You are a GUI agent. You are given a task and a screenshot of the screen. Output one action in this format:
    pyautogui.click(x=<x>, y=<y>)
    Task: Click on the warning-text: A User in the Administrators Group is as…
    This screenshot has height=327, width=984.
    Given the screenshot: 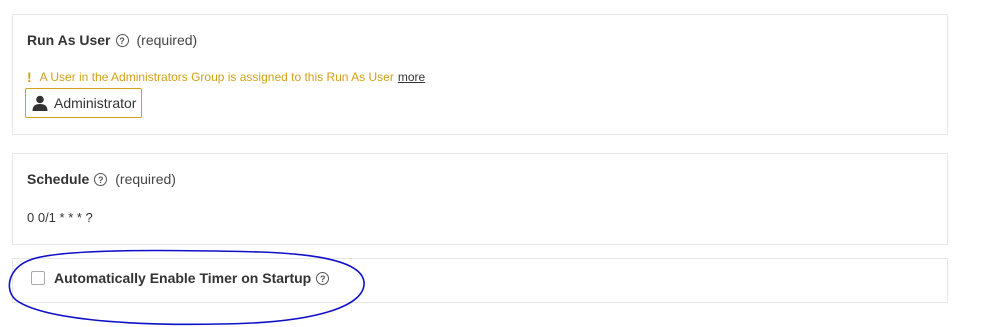 What is the action you would take?
    pyautogui.click(x=216, y=77)
    